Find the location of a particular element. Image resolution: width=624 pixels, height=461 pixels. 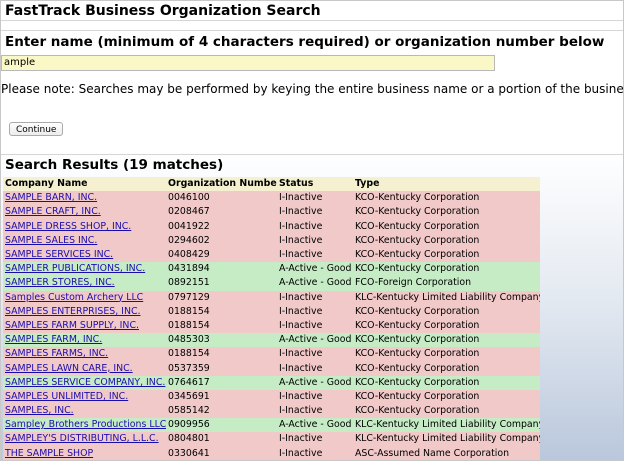

organization-number-cell: 0345691 is located at coordinates (189, 396).